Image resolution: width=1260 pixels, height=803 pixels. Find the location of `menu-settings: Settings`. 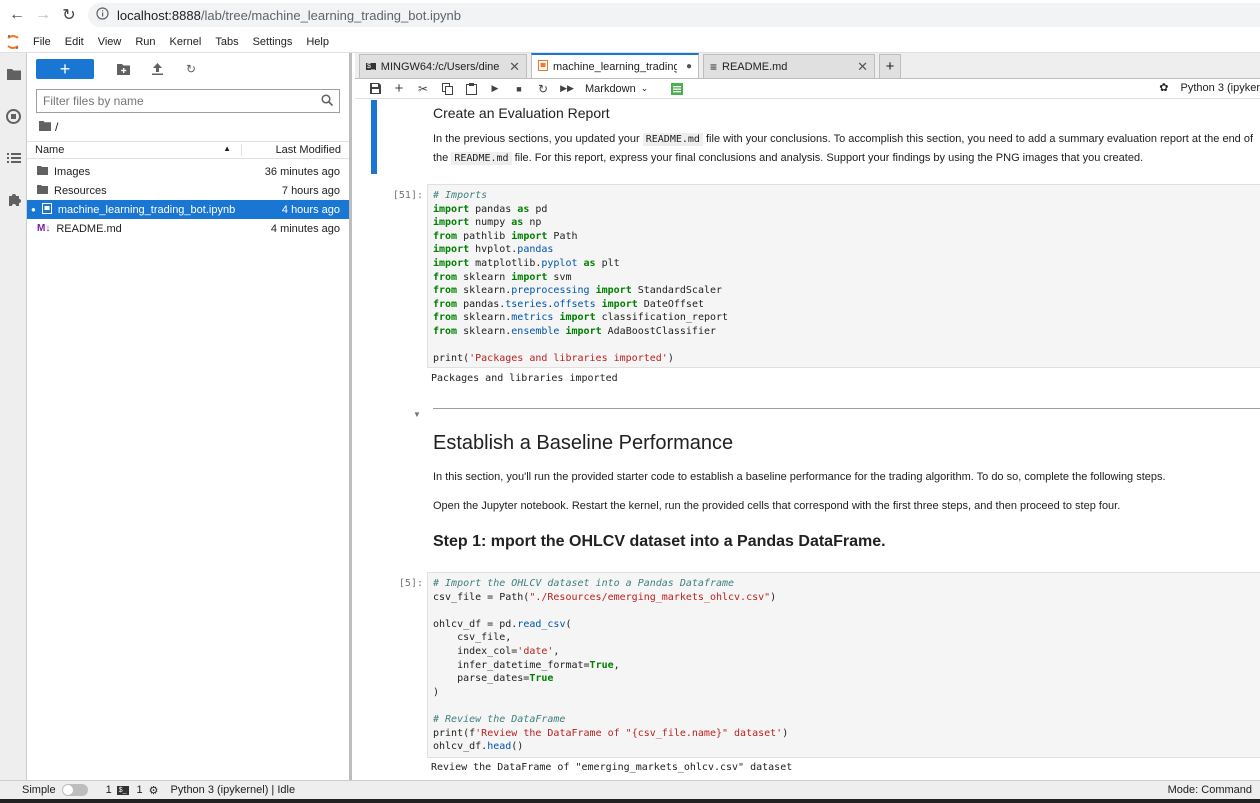

menu-settings: Settings is located at coordinates (273, 42).